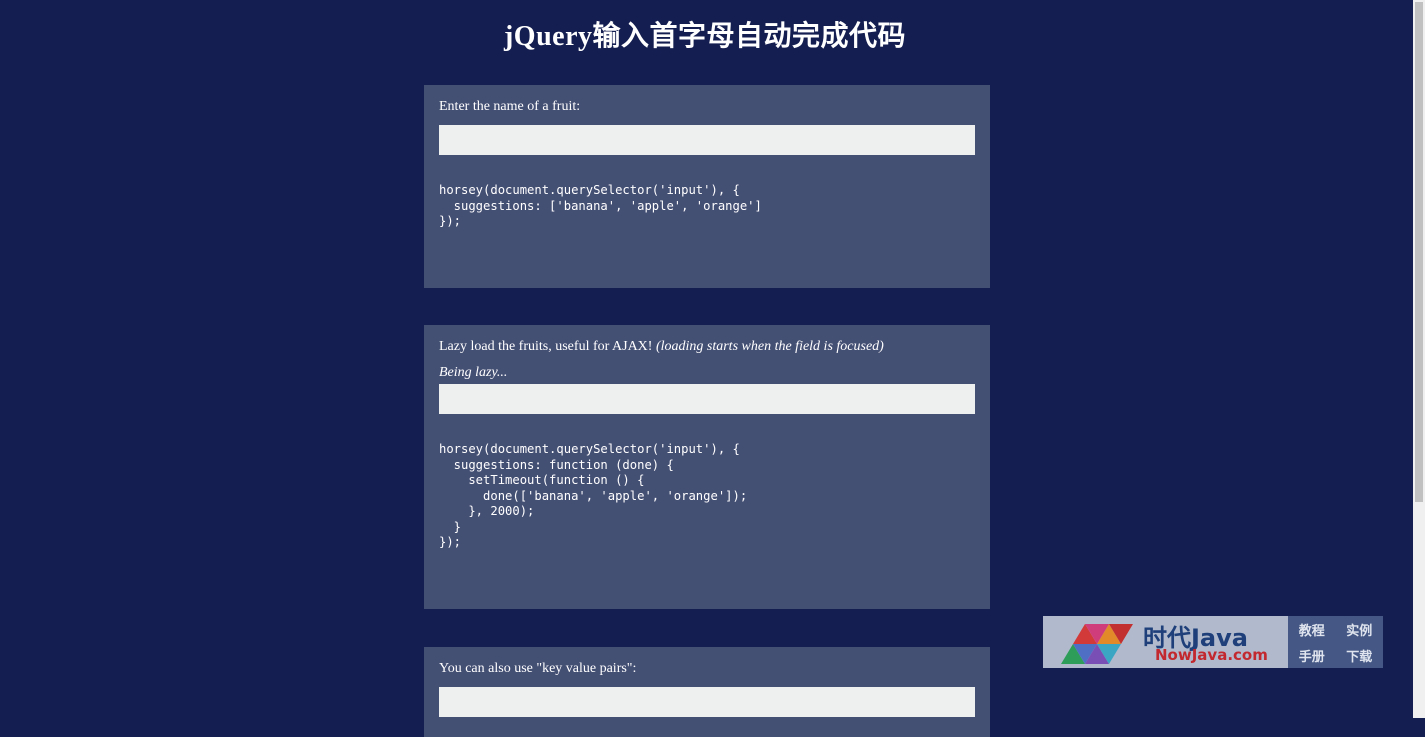 The width and height of the screenshot is (1425, 737). Describe the element at coordinates (707, 702) in the screenshot. I see `key-value-input` at that location.